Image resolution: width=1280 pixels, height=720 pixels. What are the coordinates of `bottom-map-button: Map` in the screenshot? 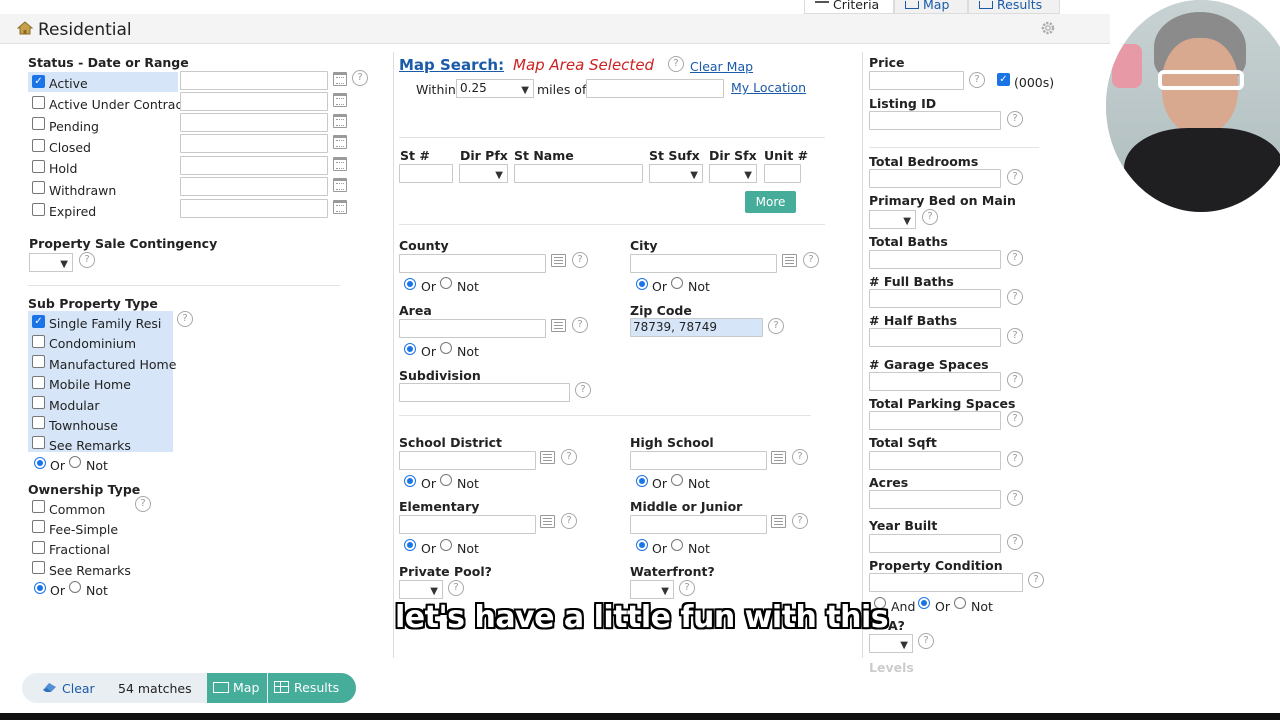 It's located at (237, 688).